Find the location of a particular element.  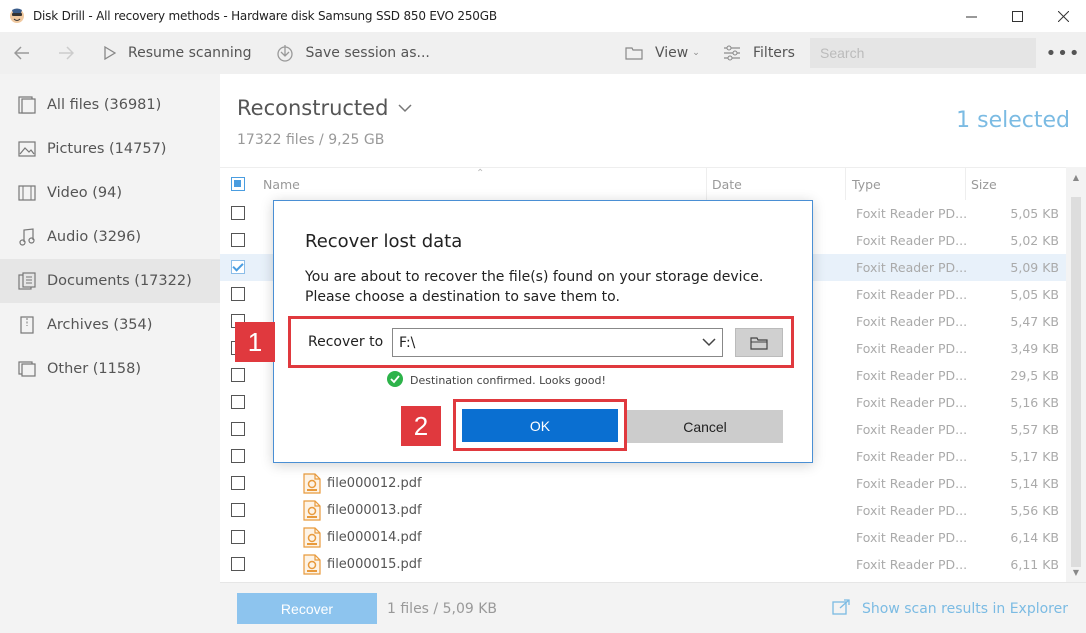

recover-to-label: Recover to is located at coordinates (346, 342).